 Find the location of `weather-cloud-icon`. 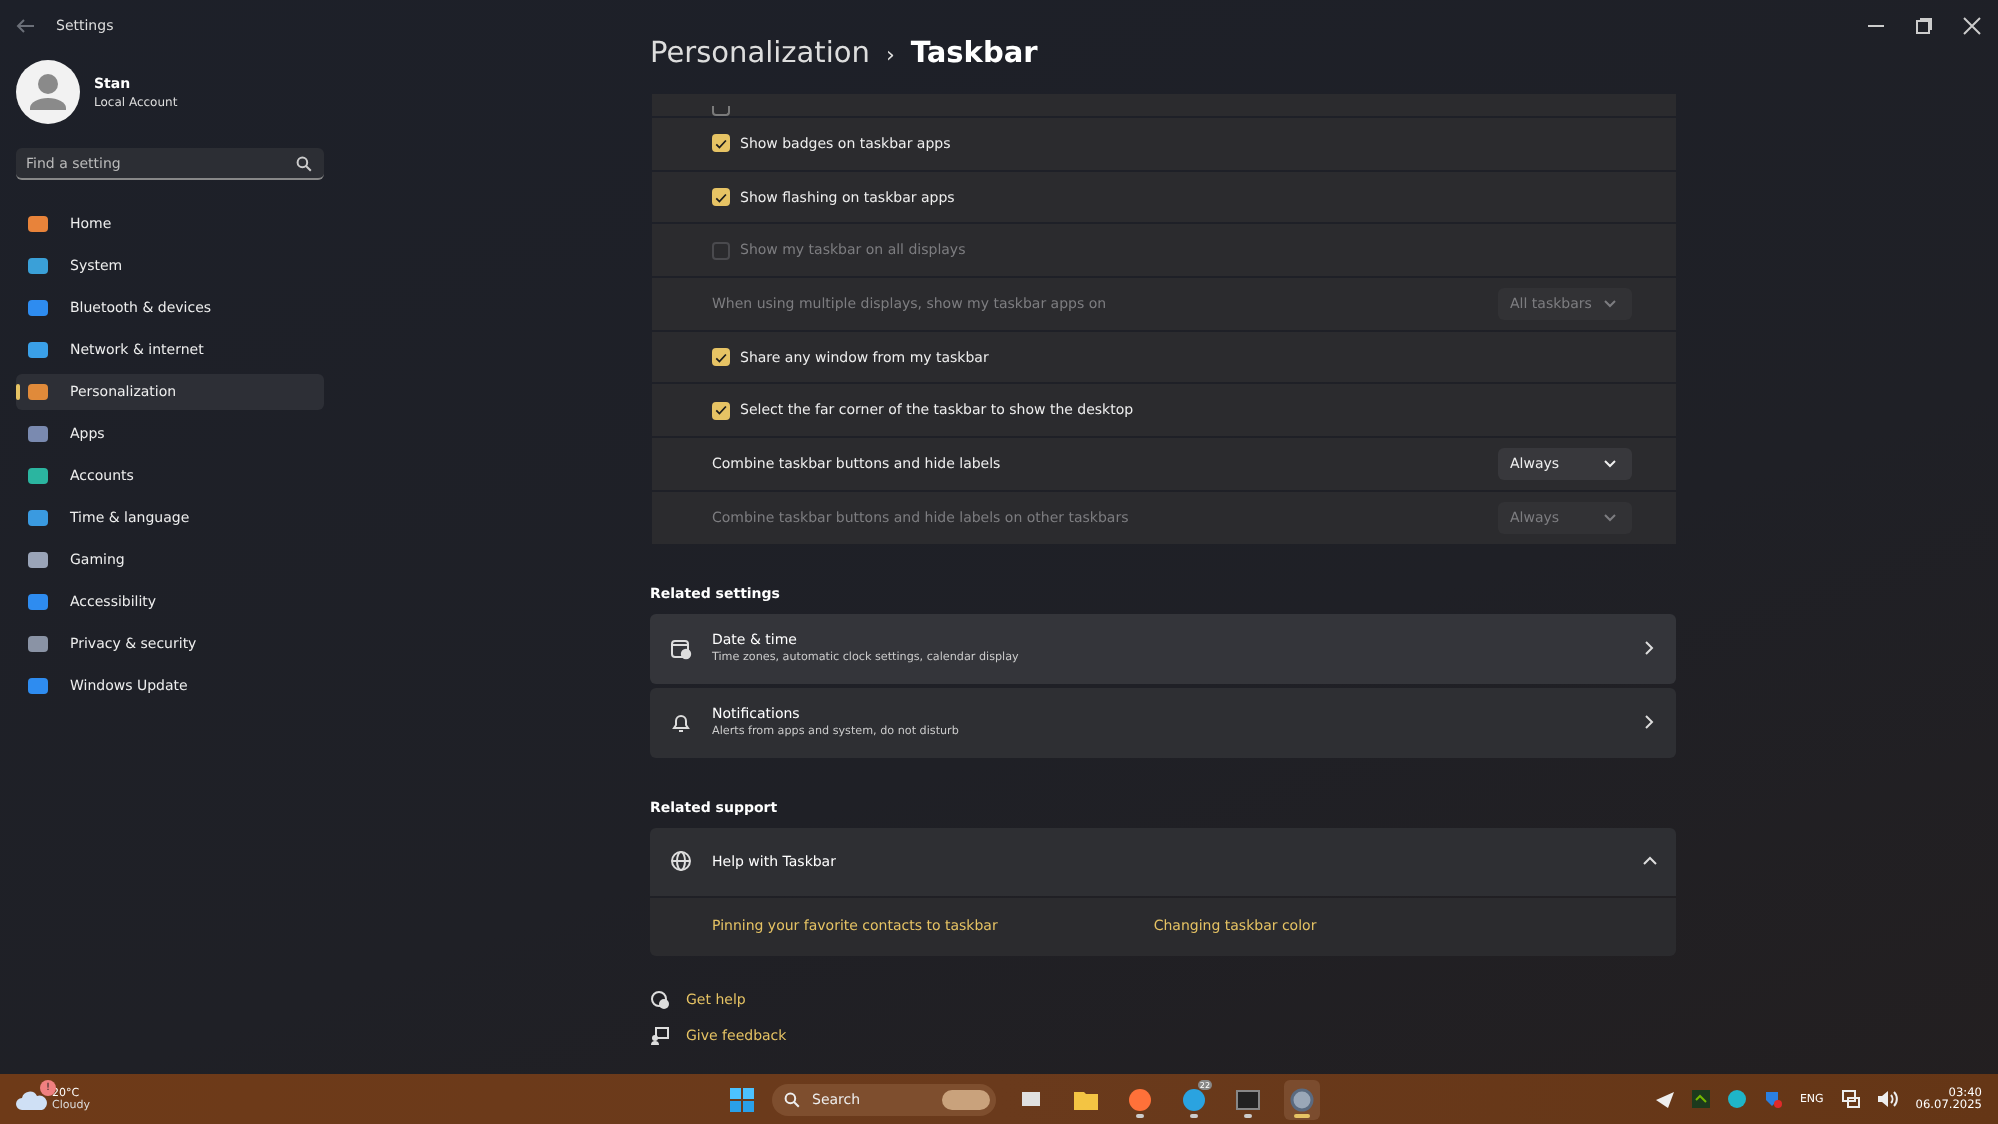

weather-cloud-icon is located at coordinates (32, 1099).